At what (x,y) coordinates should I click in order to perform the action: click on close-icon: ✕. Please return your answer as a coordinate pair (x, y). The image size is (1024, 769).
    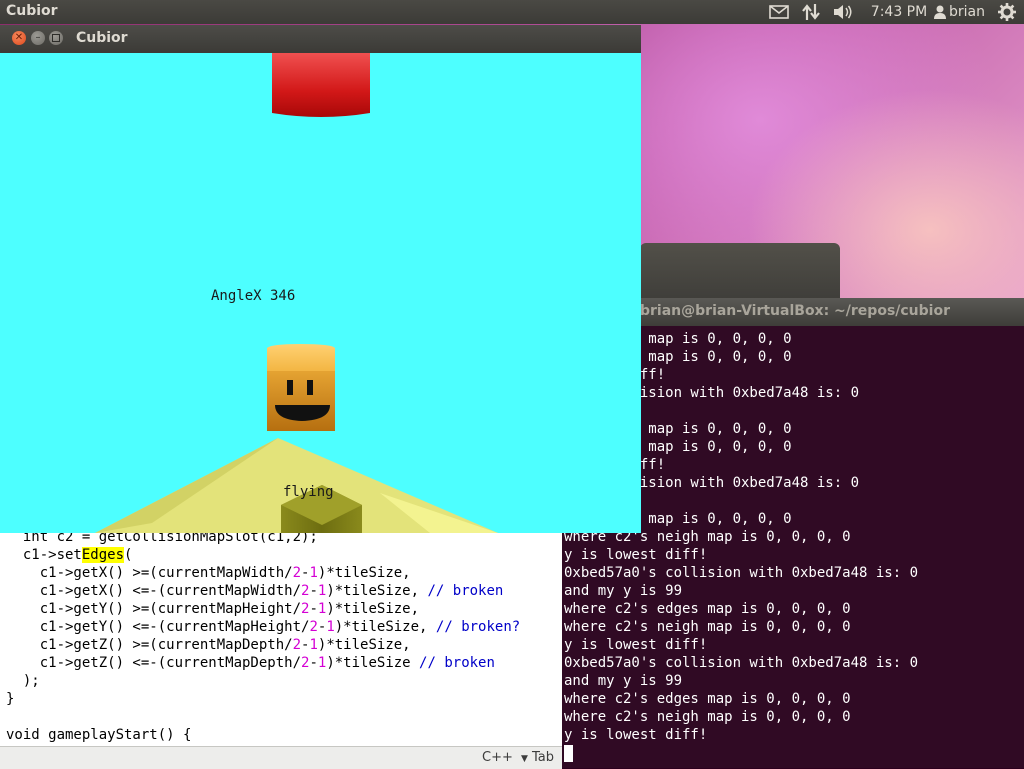
    Looking at the image, I should click on (19, 37).